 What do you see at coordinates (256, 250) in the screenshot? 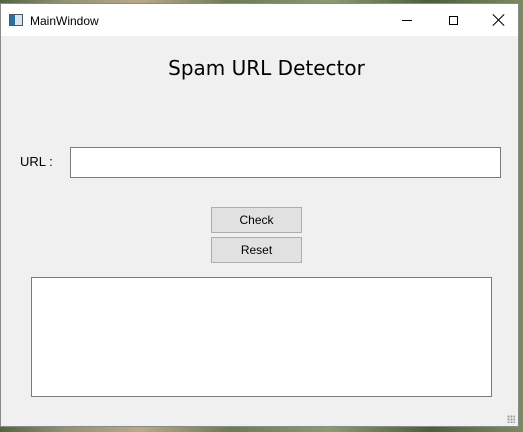
I see `reset-button: Reset` at bounding box center [256, 250].